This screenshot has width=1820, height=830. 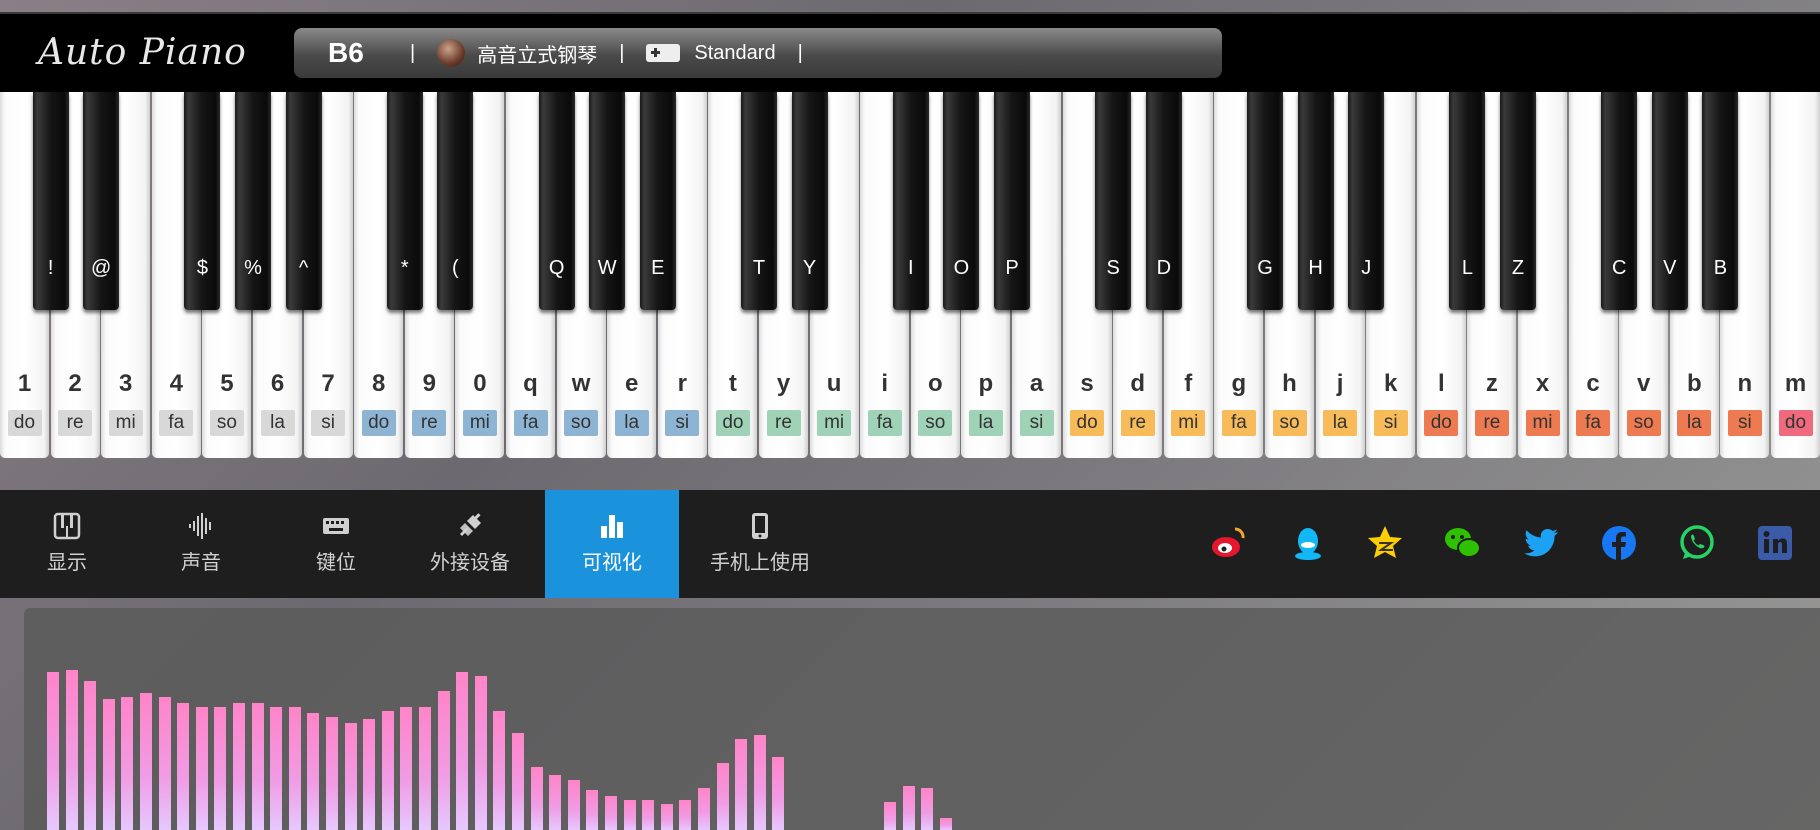 What do you see at coordinates (911, 268) in the screenshot?
I see `key-label: I` at bounding box center [911, 268].